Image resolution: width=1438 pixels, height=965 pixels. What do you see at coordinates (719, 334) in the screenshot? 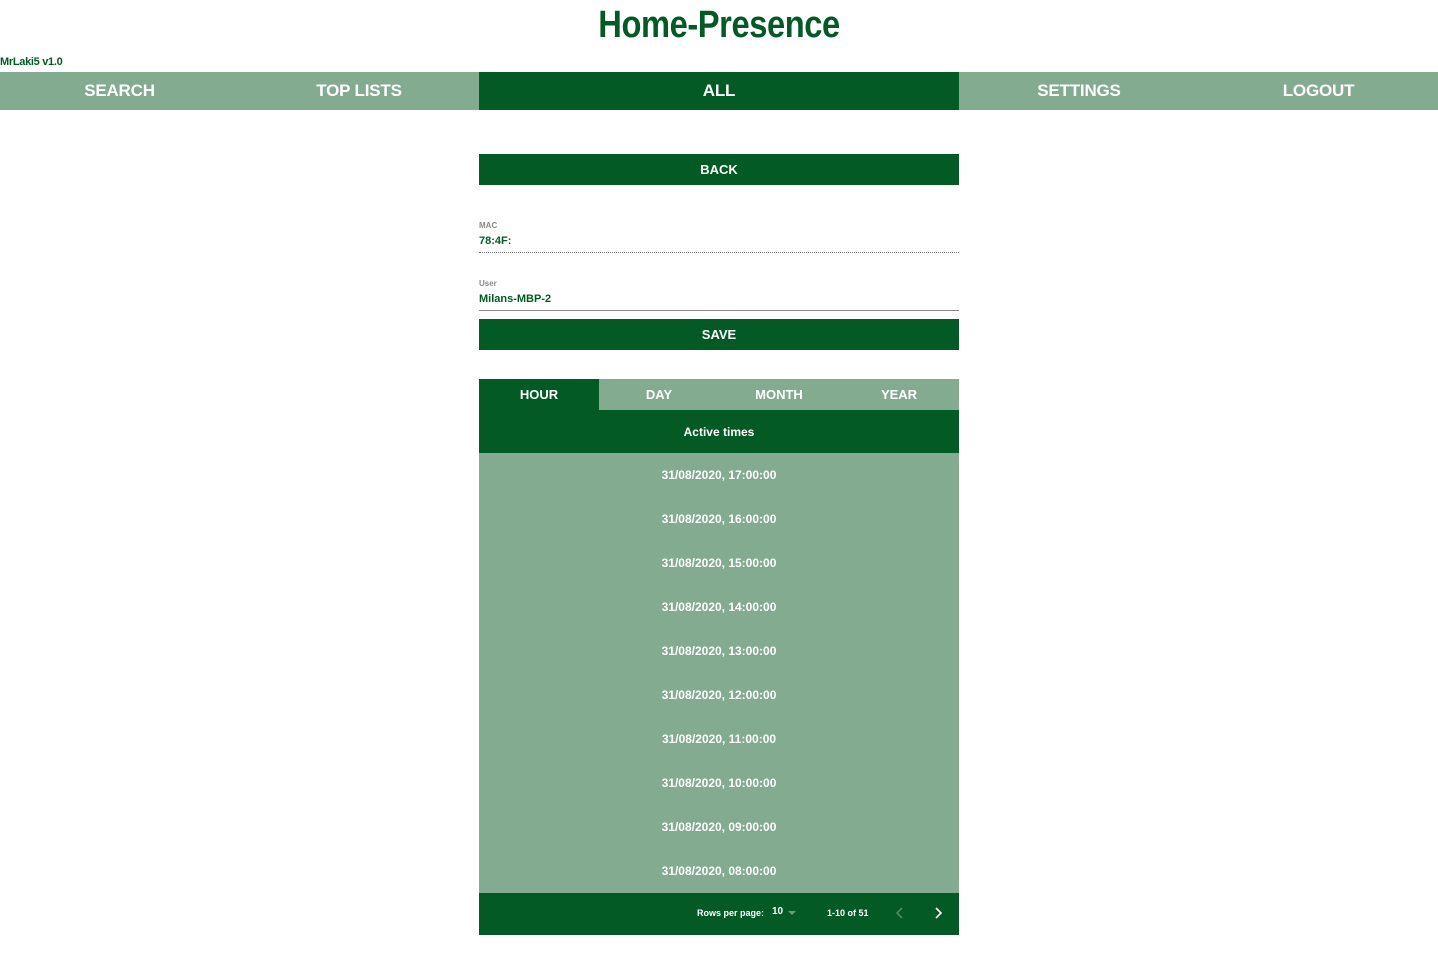
I see `save-button: SAVE` at bounding box center [719, 334].